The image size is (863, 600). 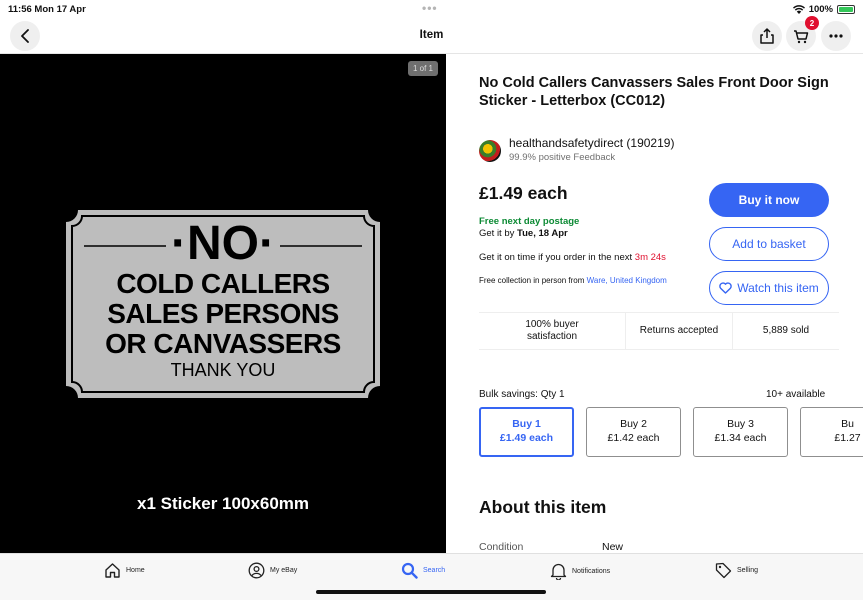 What do you see at coordinates (679, 331) in the screenshot?
I see `stat-returns: Returns accepted` at bounding box center [679, 331].